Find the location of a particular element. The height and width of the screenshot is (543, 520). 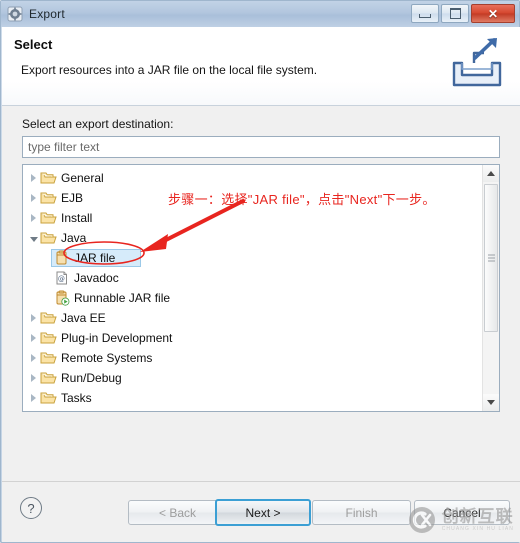

tree-item-java: Java is located at coordinates (252, 238).